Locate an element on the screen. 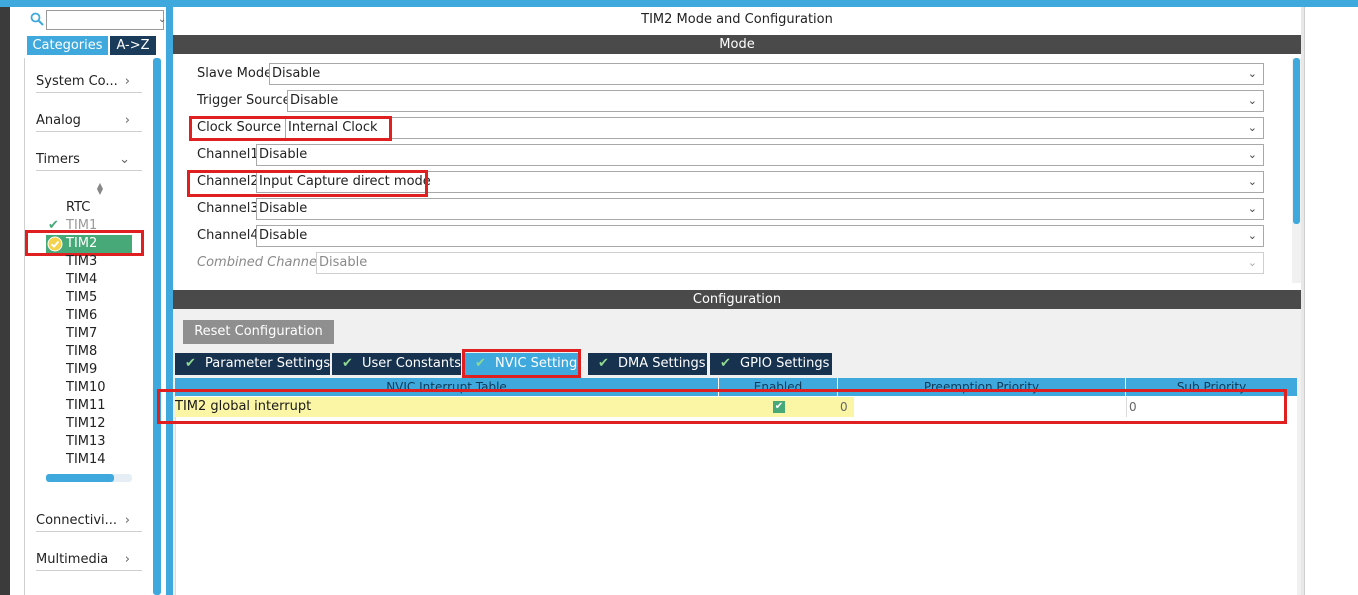 The image size is (1358, 595). timer-item-tim11: TIM11 is located at coordinates (101, 406).